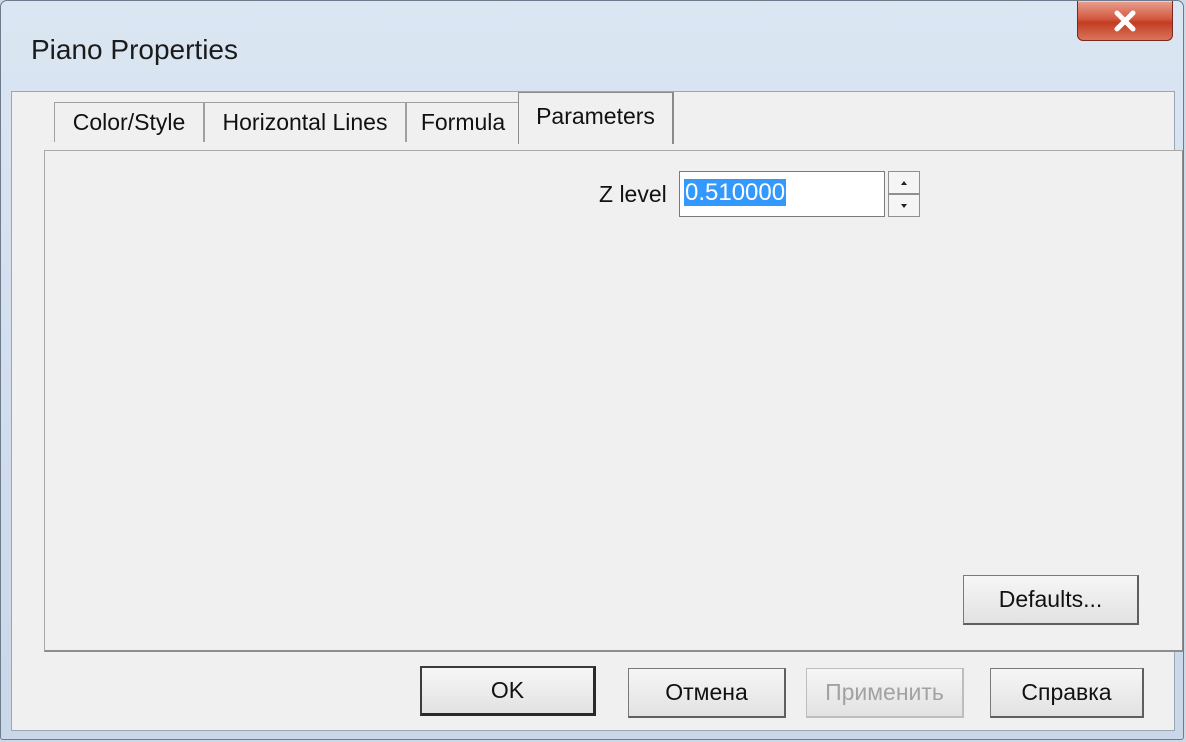 This screenshot has width=1186, height=742. I want to click on arrow-up-icon, so click(904, 182).